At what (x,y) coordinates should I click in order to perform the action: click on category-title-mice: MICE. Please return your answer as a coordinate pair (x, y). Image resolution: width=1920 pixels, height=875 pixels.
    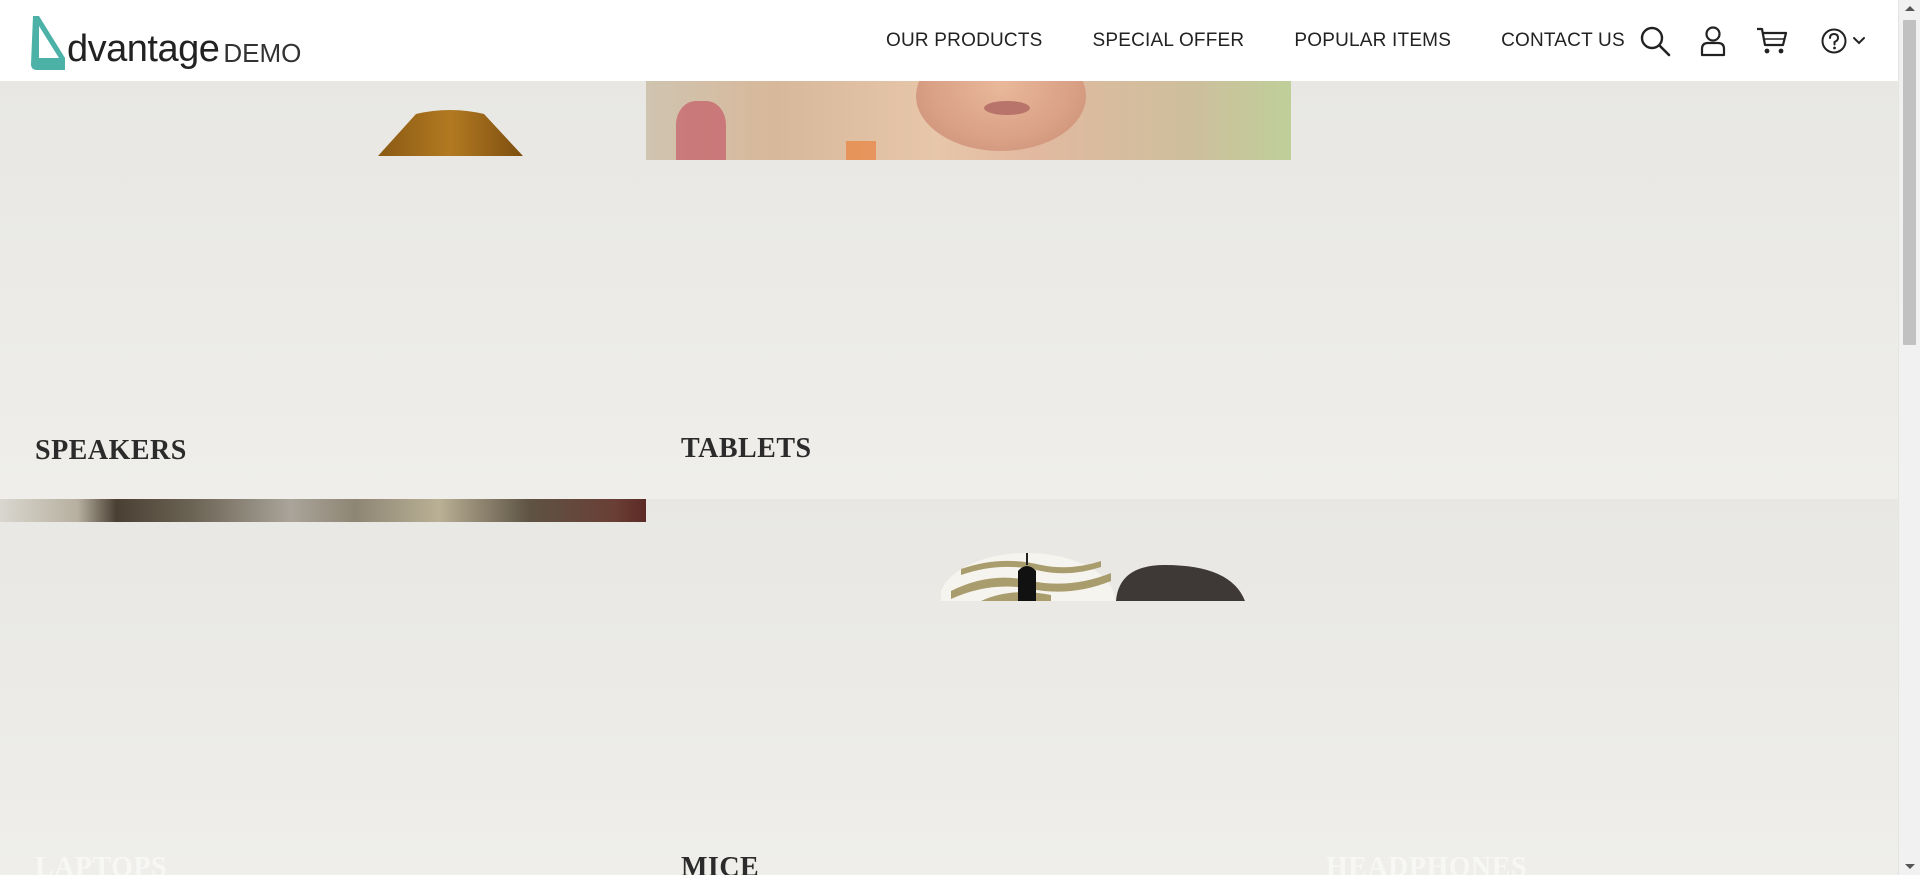
    Looking at the image, I should click on (720, 863).